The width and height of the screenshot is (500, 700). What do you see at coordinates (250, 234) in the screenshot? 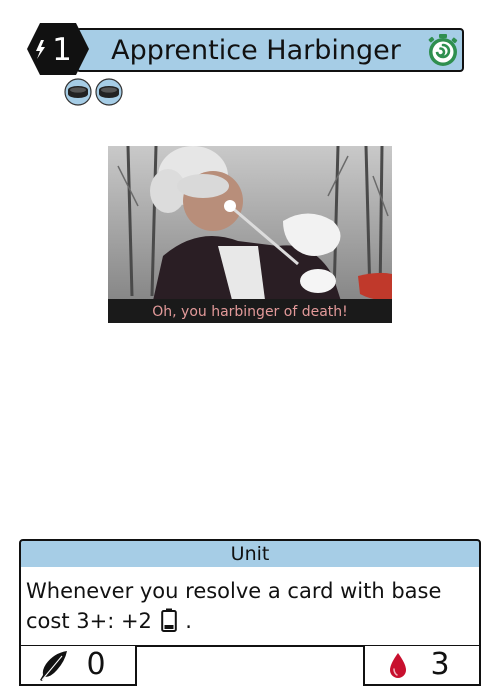
I see `card-artwork: Oh, you harbinger of death!` at bounding box center [250, 234].